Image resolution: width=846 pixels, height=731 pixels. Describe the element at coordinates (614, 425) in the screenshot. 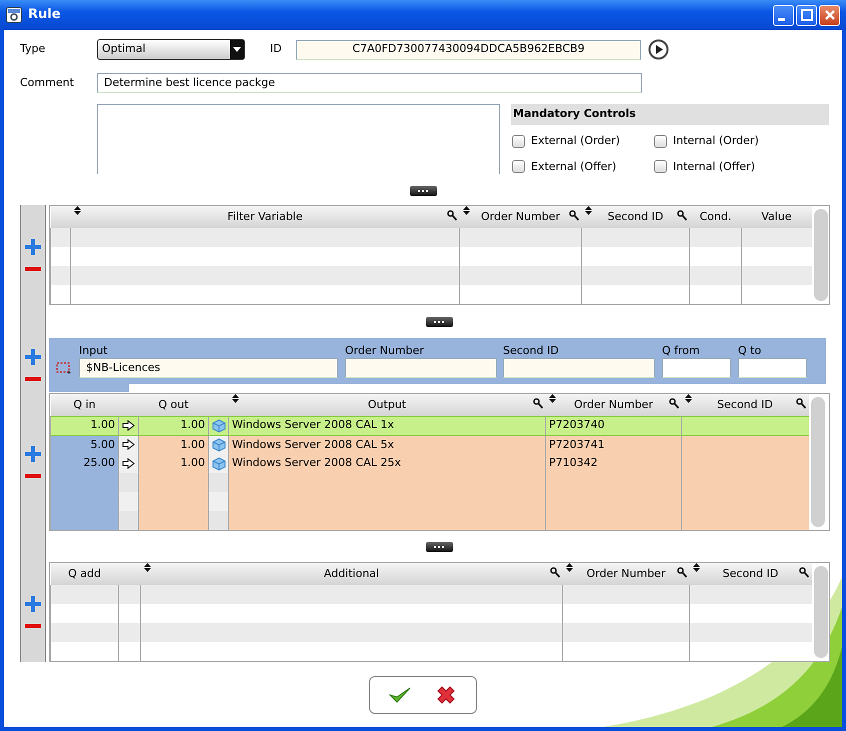

I see `table-cell: P7203740` at that location.